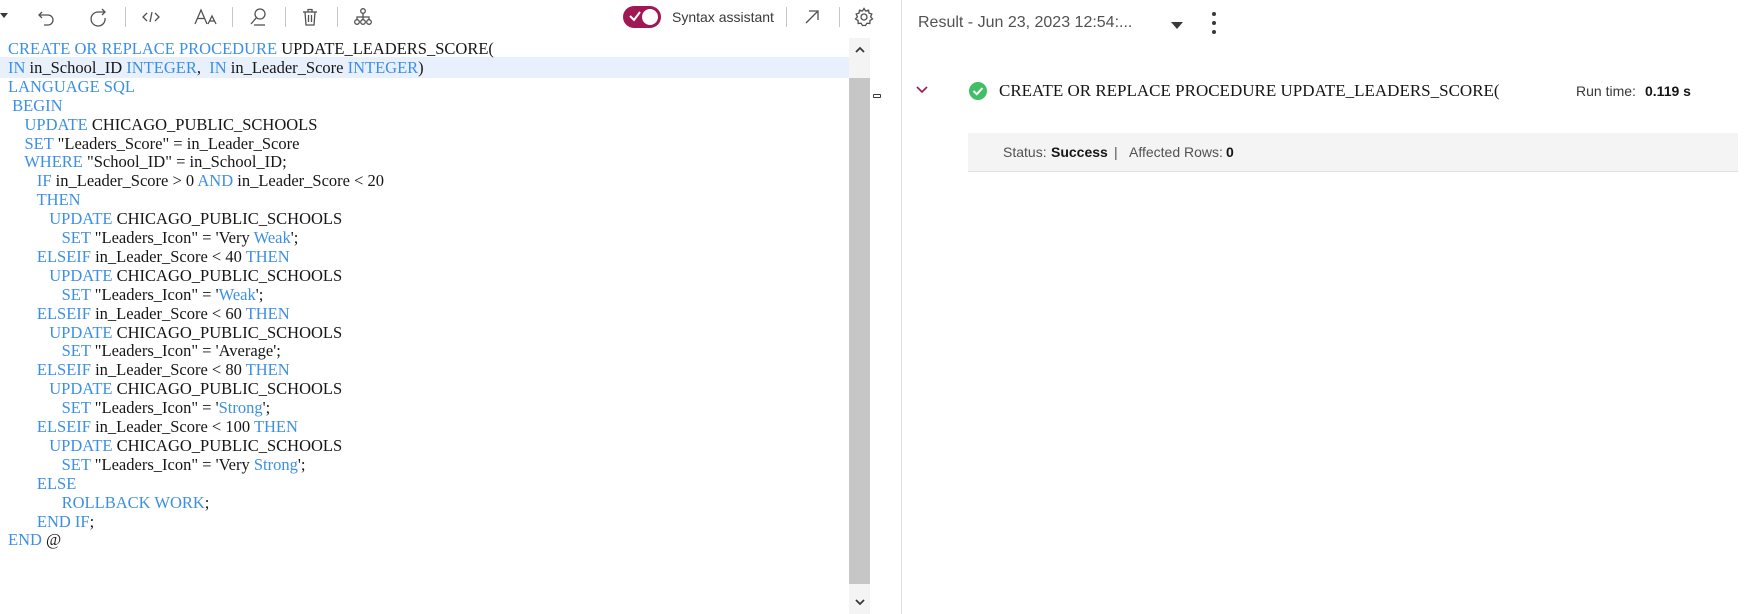  I want to click on code-line: THEN, so click(44, 199).